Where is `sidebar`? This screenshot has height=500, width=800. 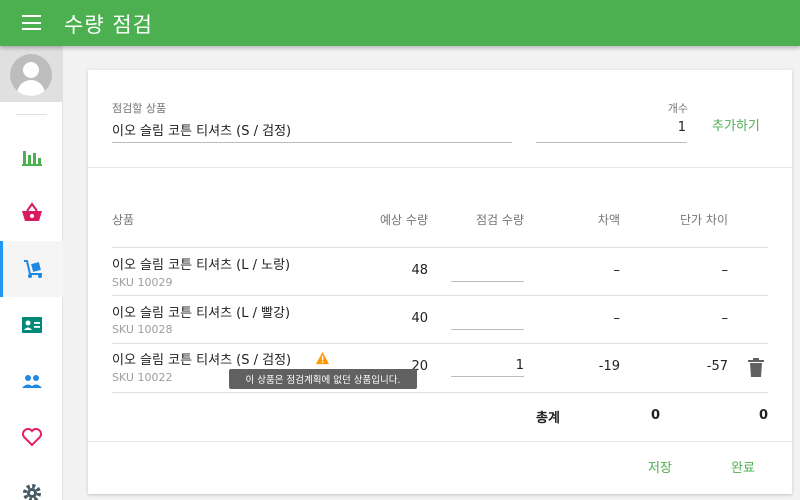 sidebar is located at coordinates (31, 273).